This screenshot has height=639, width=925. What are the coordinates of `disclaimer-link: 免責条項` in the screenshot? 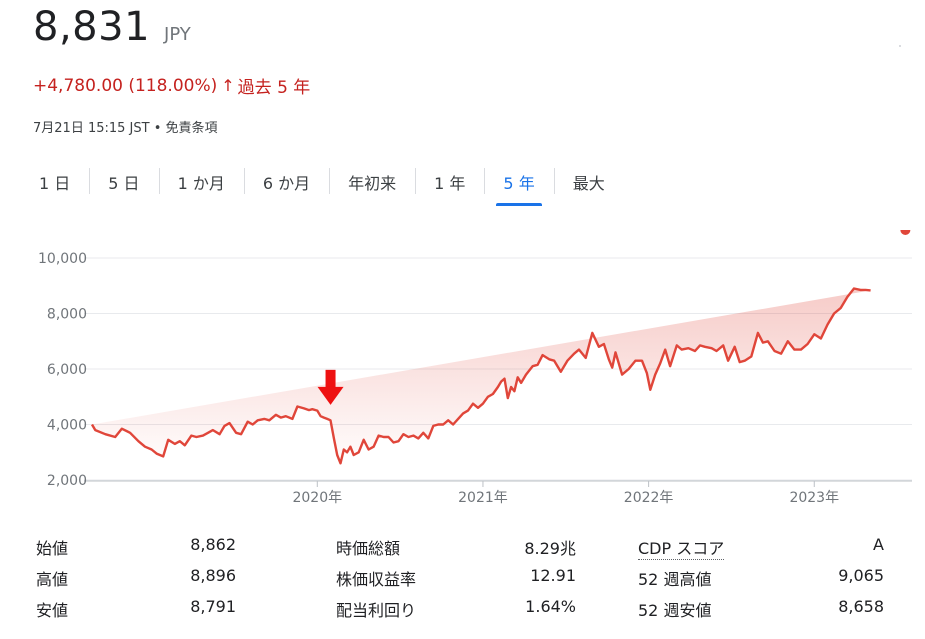 It's located at (192, 128).